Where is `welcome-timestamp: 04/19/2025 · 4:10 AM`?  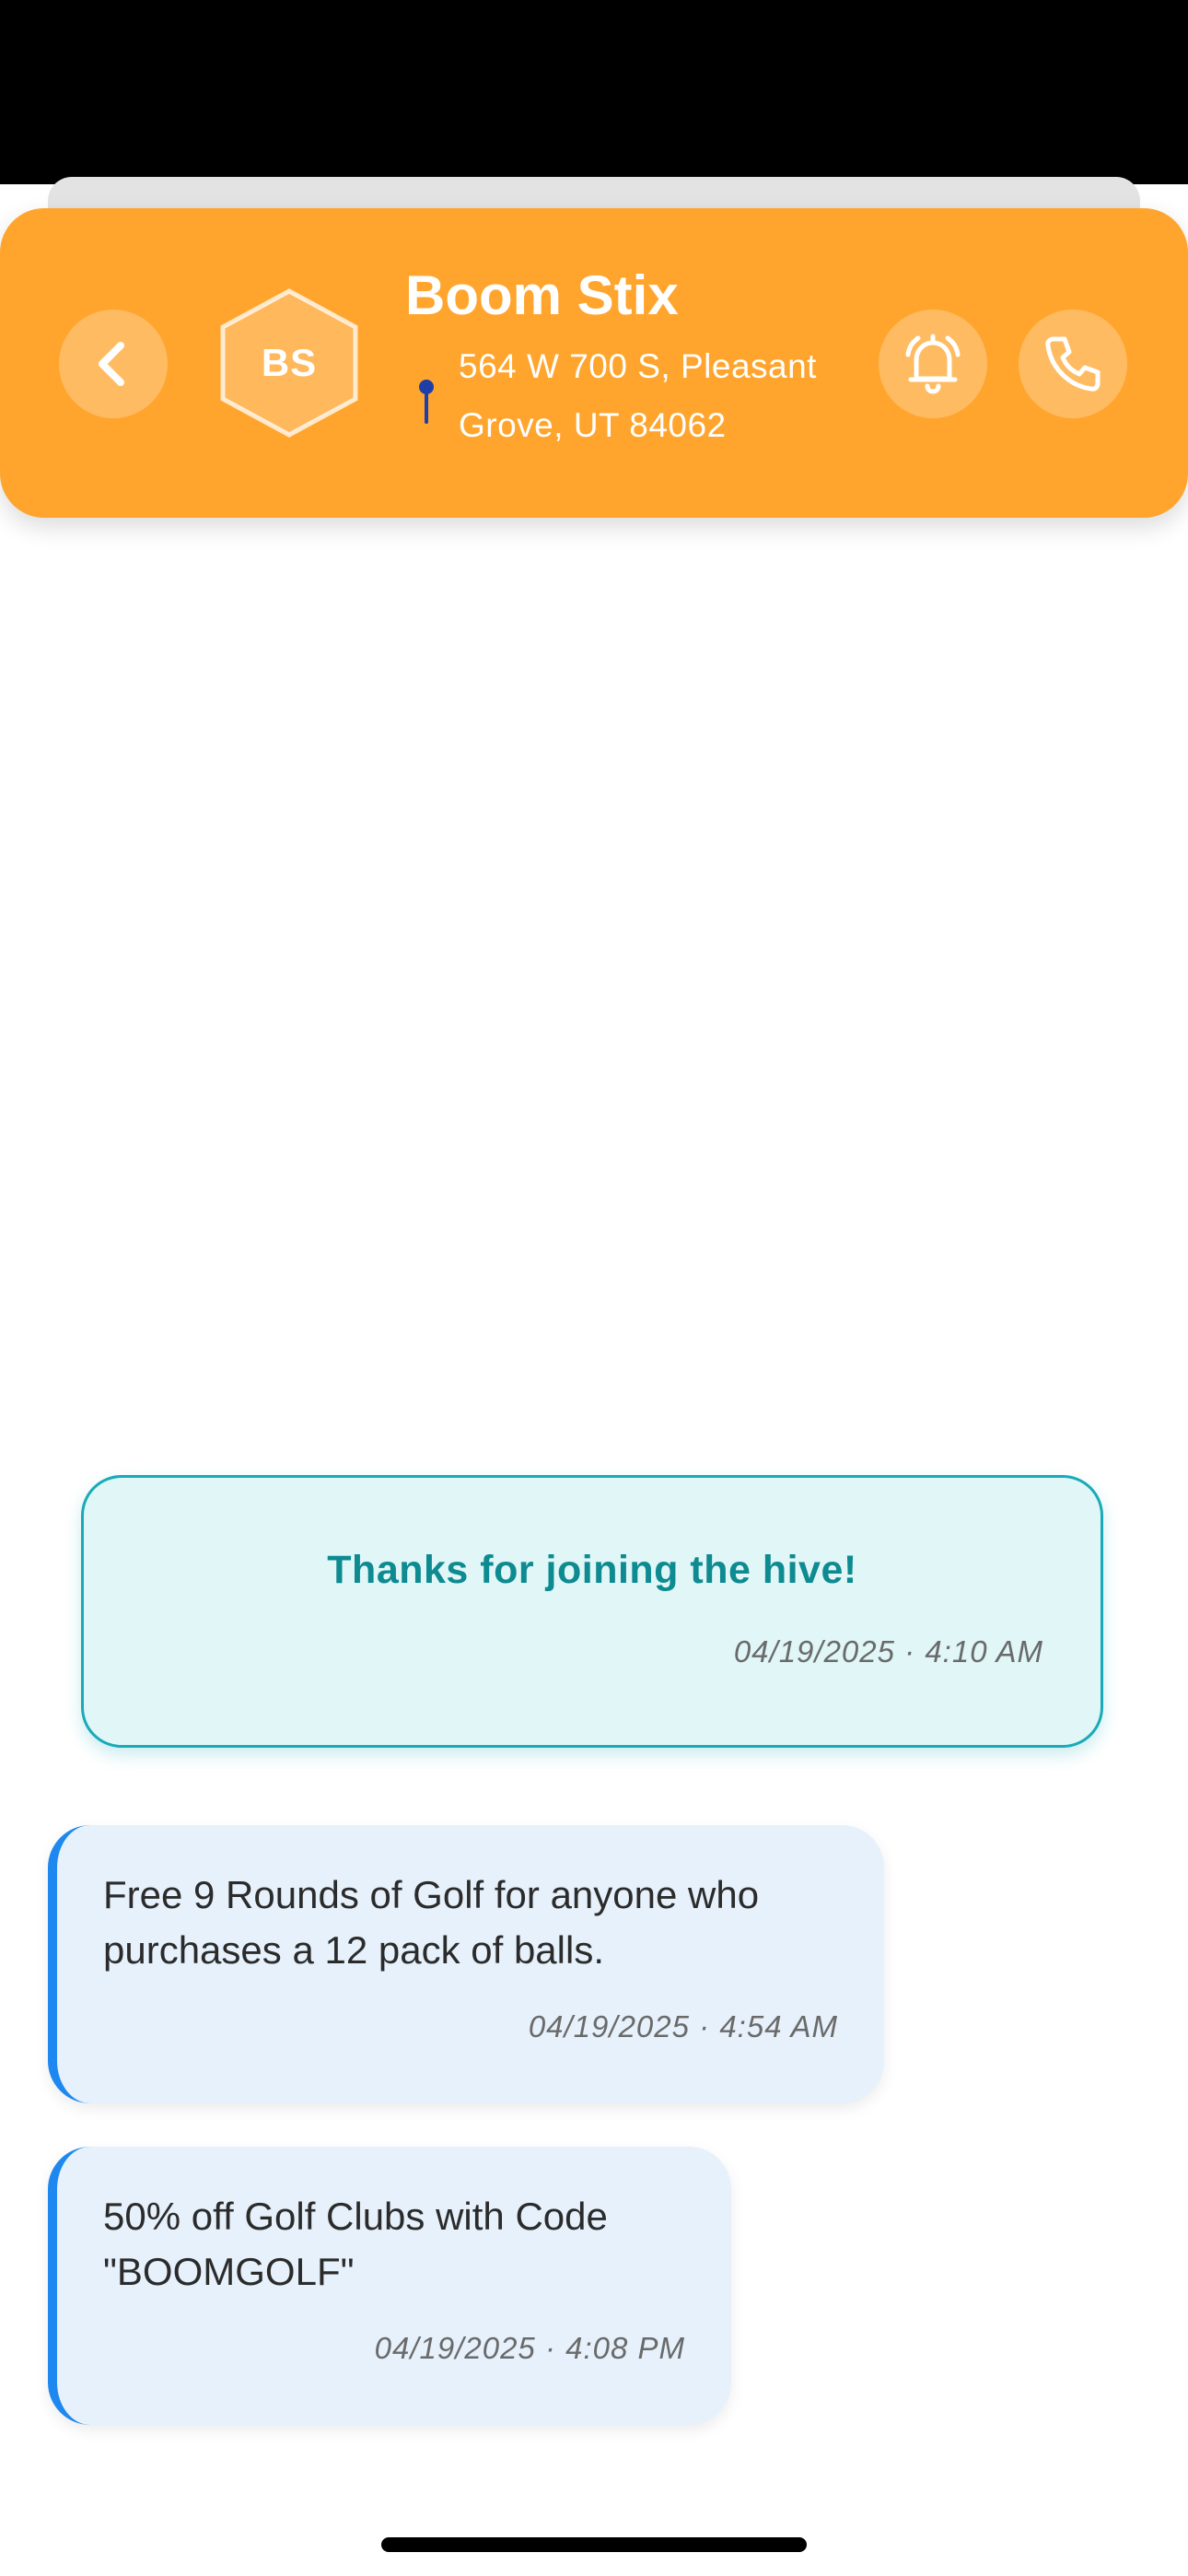 welcome-timestamp: 04/19/2025 · 4:10 AM is located at coordinates (888, 1651).